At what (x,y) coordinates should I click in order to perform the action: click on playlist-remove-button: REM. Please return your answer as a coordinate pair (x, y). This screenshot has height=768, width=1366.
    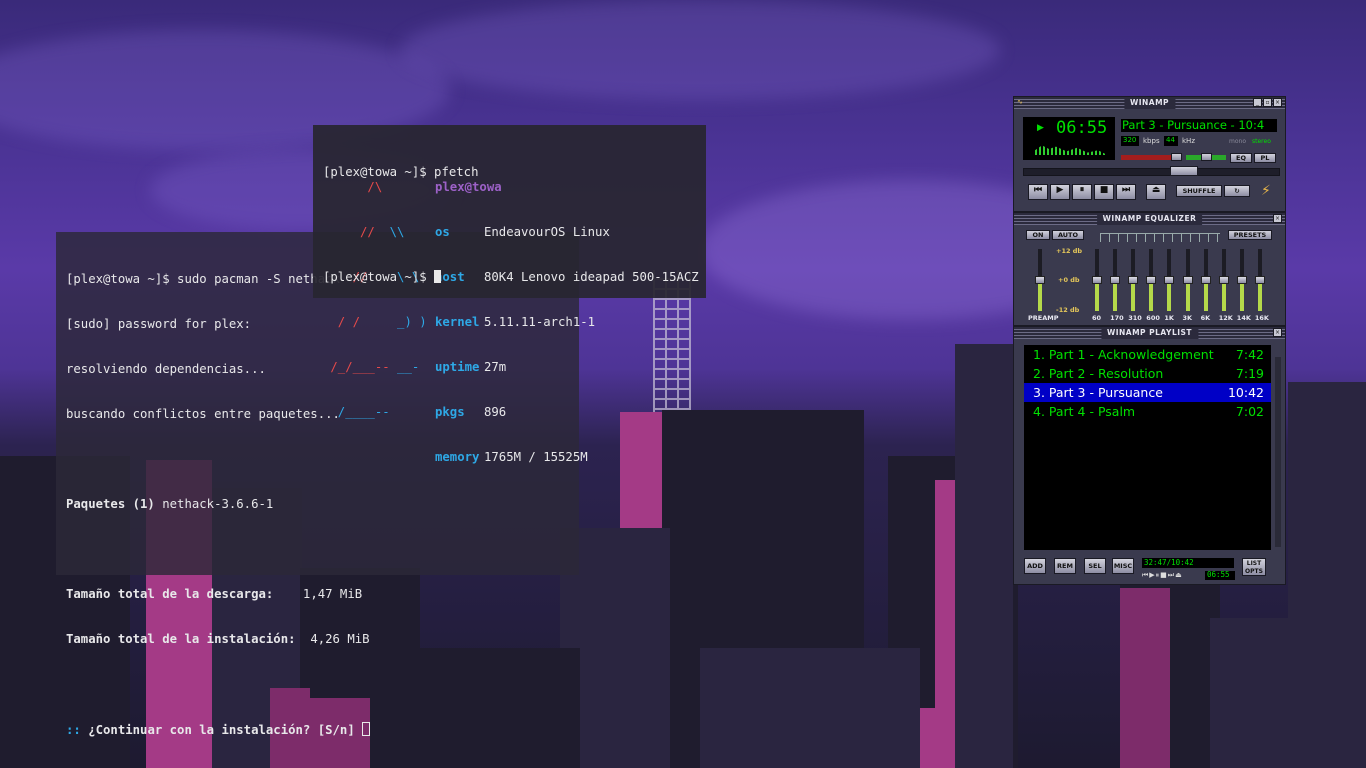
    Looking at the image, I should click on (1065, 566).